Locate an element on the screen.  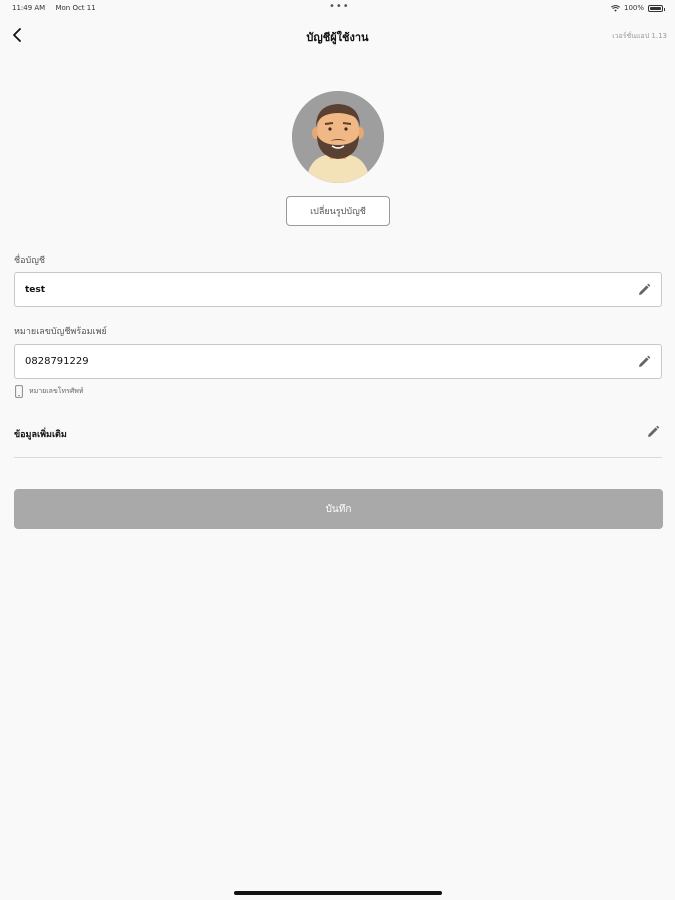
additional-info-label: ข้อมูลเพิ่มเติม is located at coordinates (40, 435).